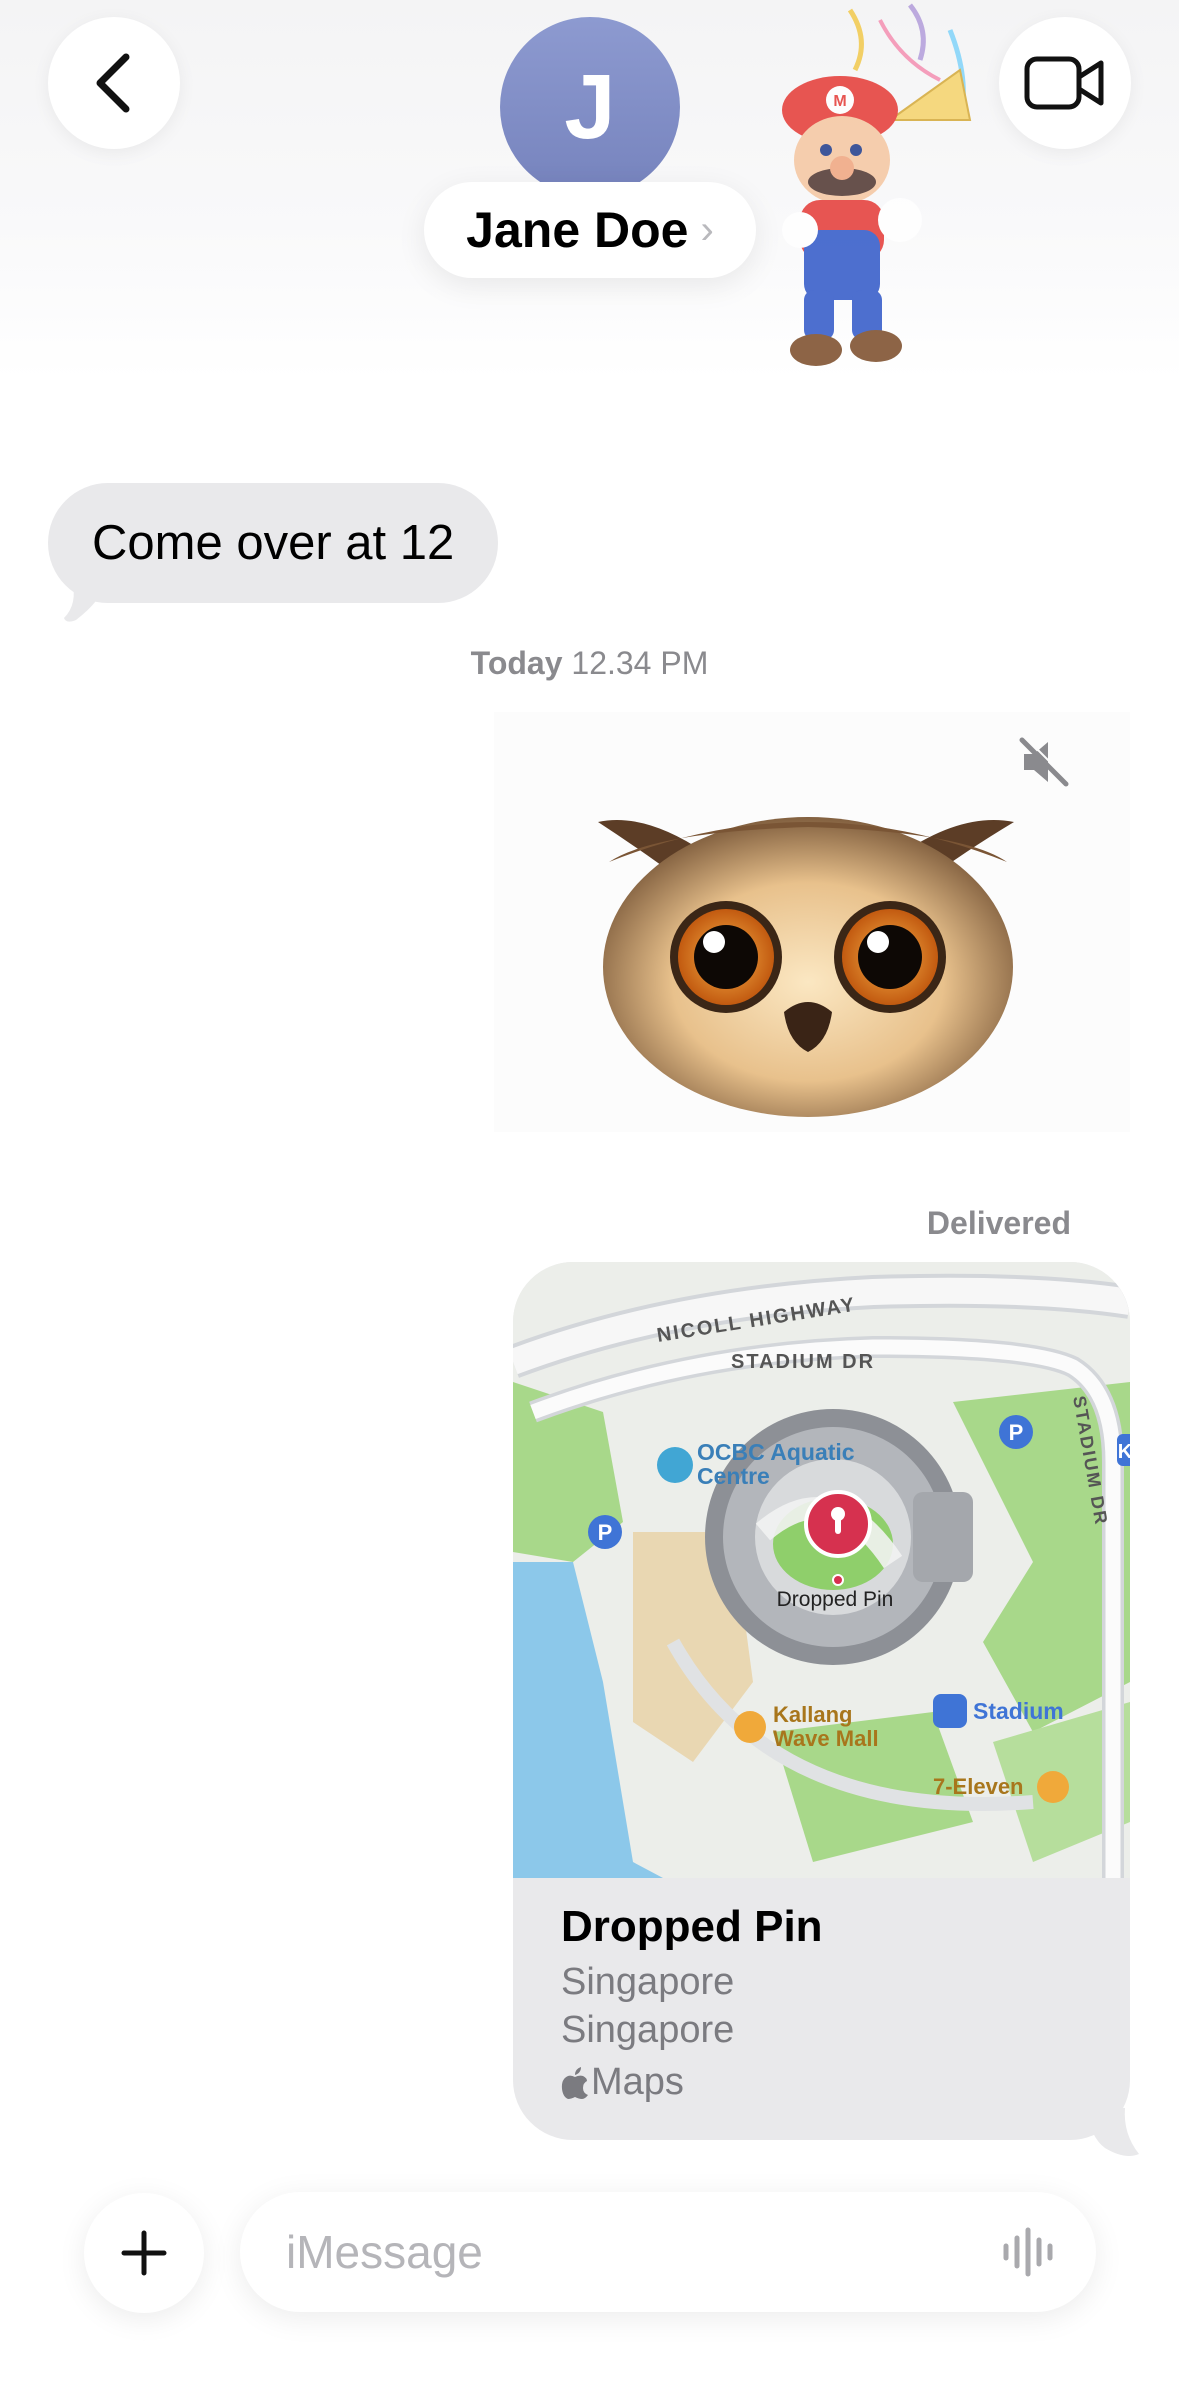  I want to click on maps-label: Maps, so click(637, 2082).